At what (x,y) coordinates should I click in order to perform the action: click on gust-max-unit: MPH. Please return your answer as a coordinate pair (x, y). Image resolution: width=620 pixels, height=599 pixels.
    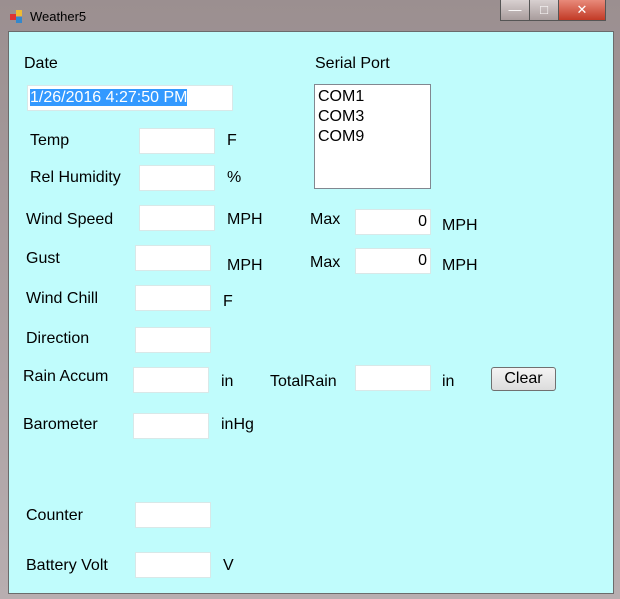
    Looking at the image, I should click on (460, 265).